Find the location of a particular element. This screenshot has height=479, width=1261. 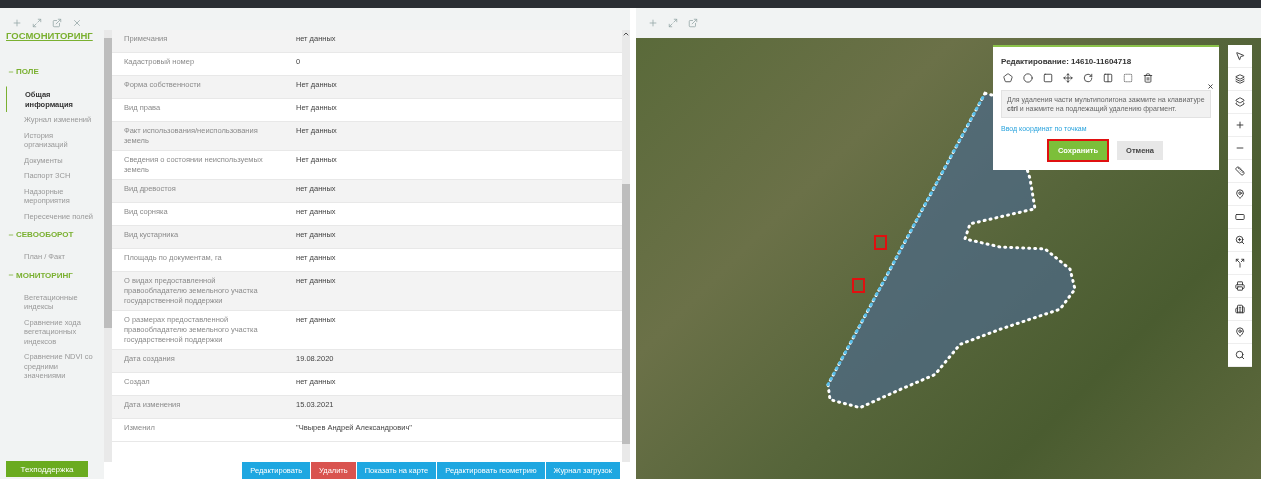

zoom-in-icon is located at coordinates (1240, 125).